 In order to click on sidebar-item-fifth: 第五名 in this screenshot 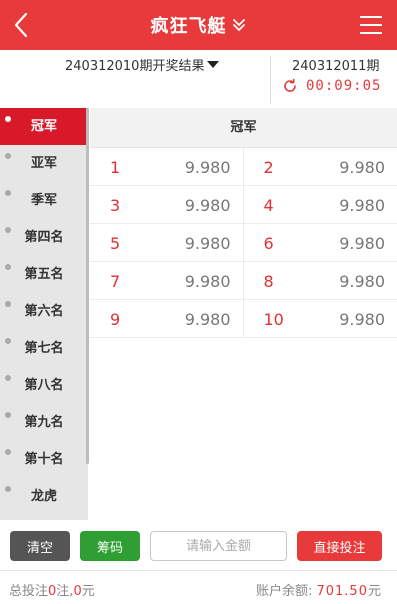, I will do `click(44, 274)`.